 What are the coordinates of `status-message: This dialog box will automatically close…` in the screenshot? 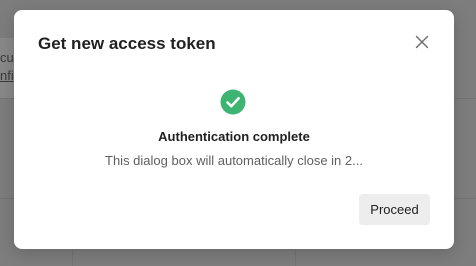 It's located at (234, 160).